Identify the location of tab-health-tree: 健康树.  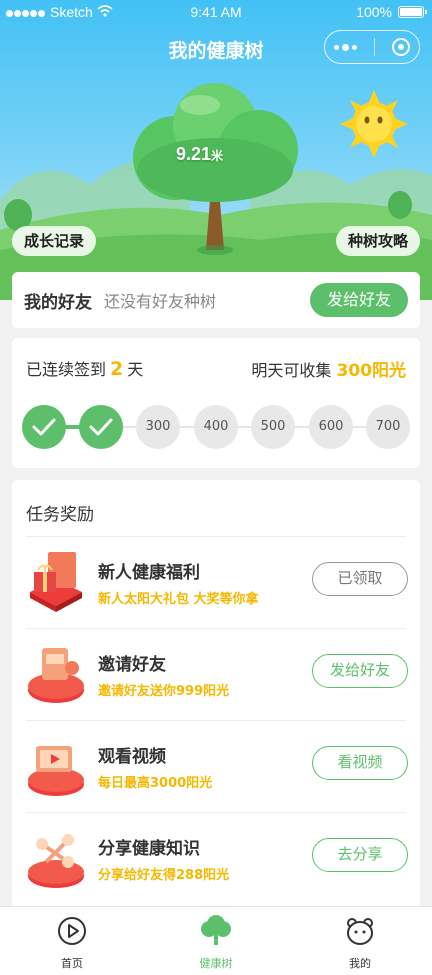
(216, 943).